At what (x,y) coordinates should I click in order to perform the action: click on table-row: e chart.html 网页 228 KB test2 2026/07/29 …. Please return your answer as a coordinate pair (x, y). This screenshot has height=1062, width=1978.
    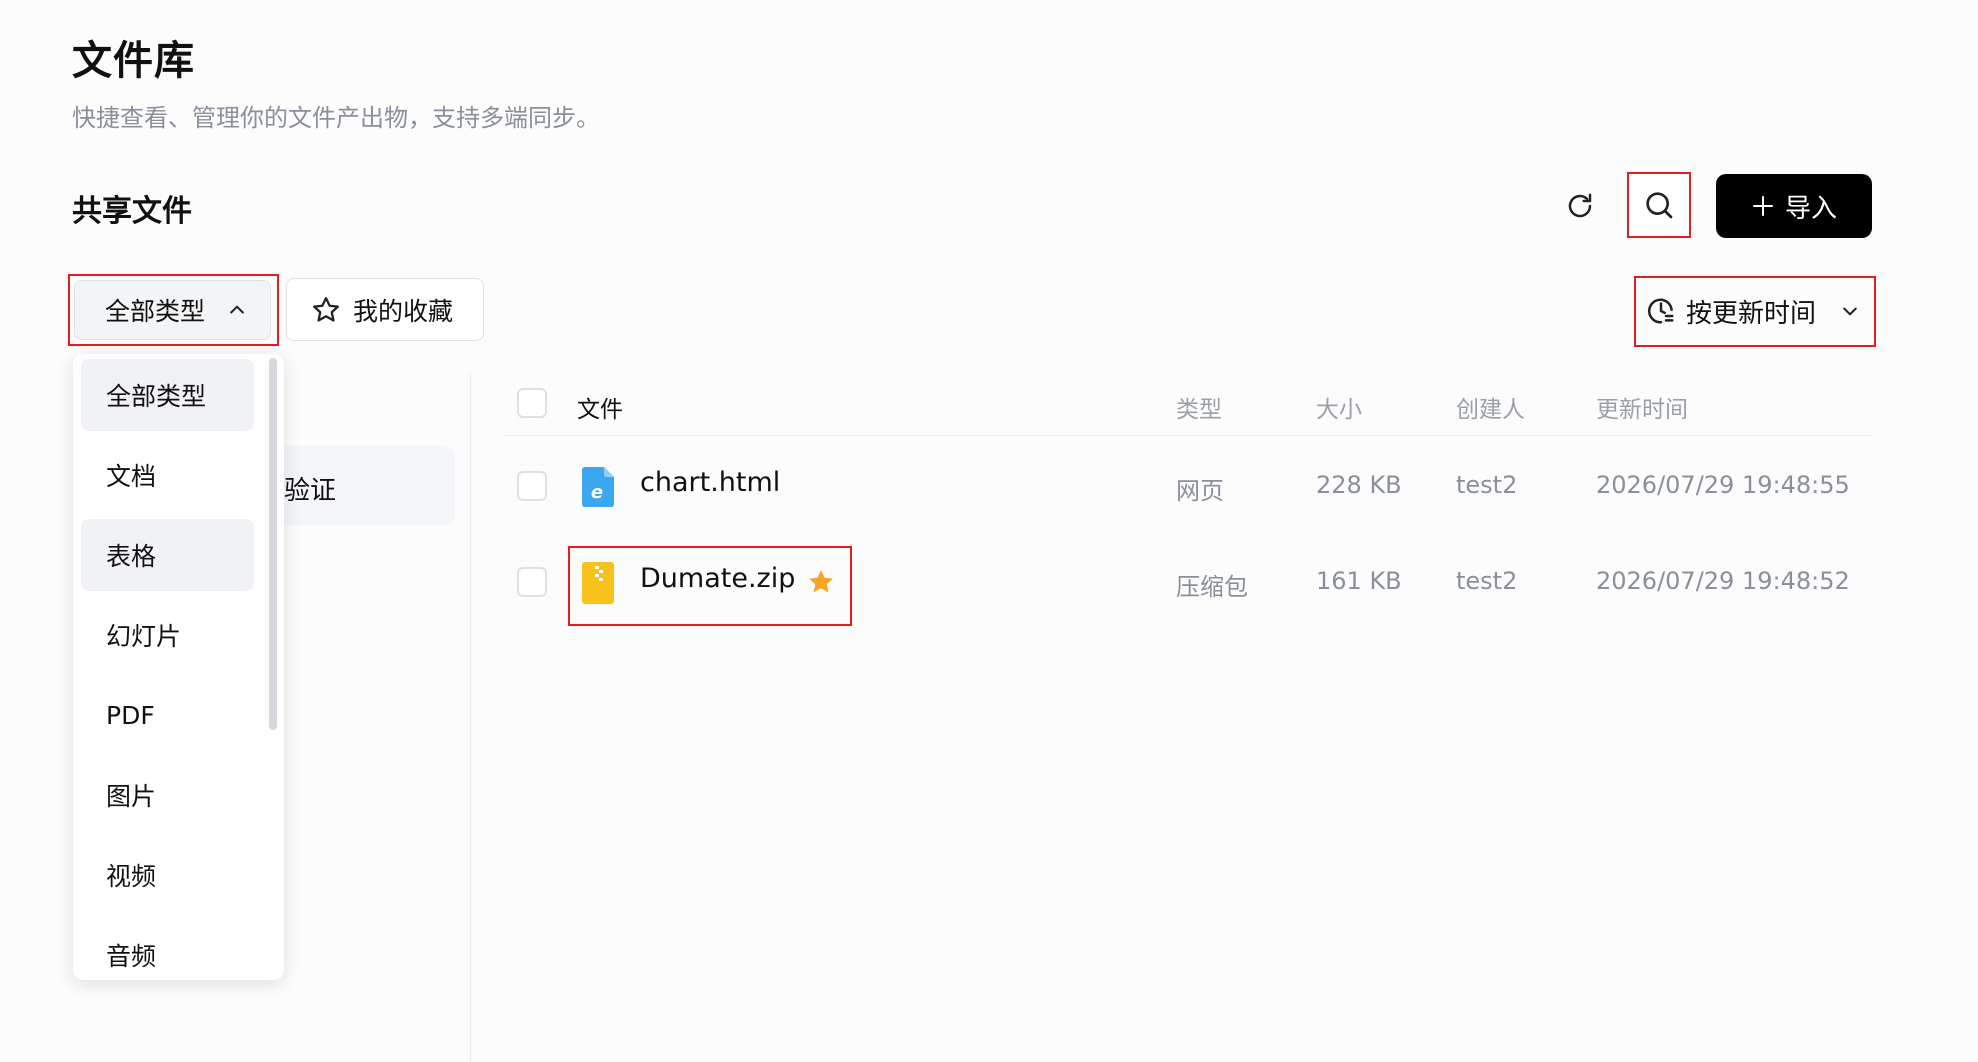
    Looking at the image, I should click on (1188, 486).